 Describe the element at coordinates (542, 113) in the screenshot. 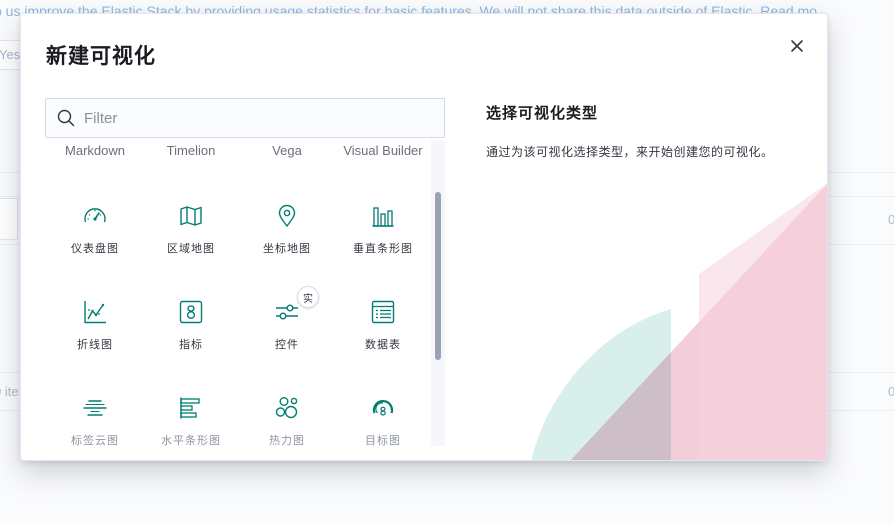

I see `description-title: 选择可视化类型` at that location.